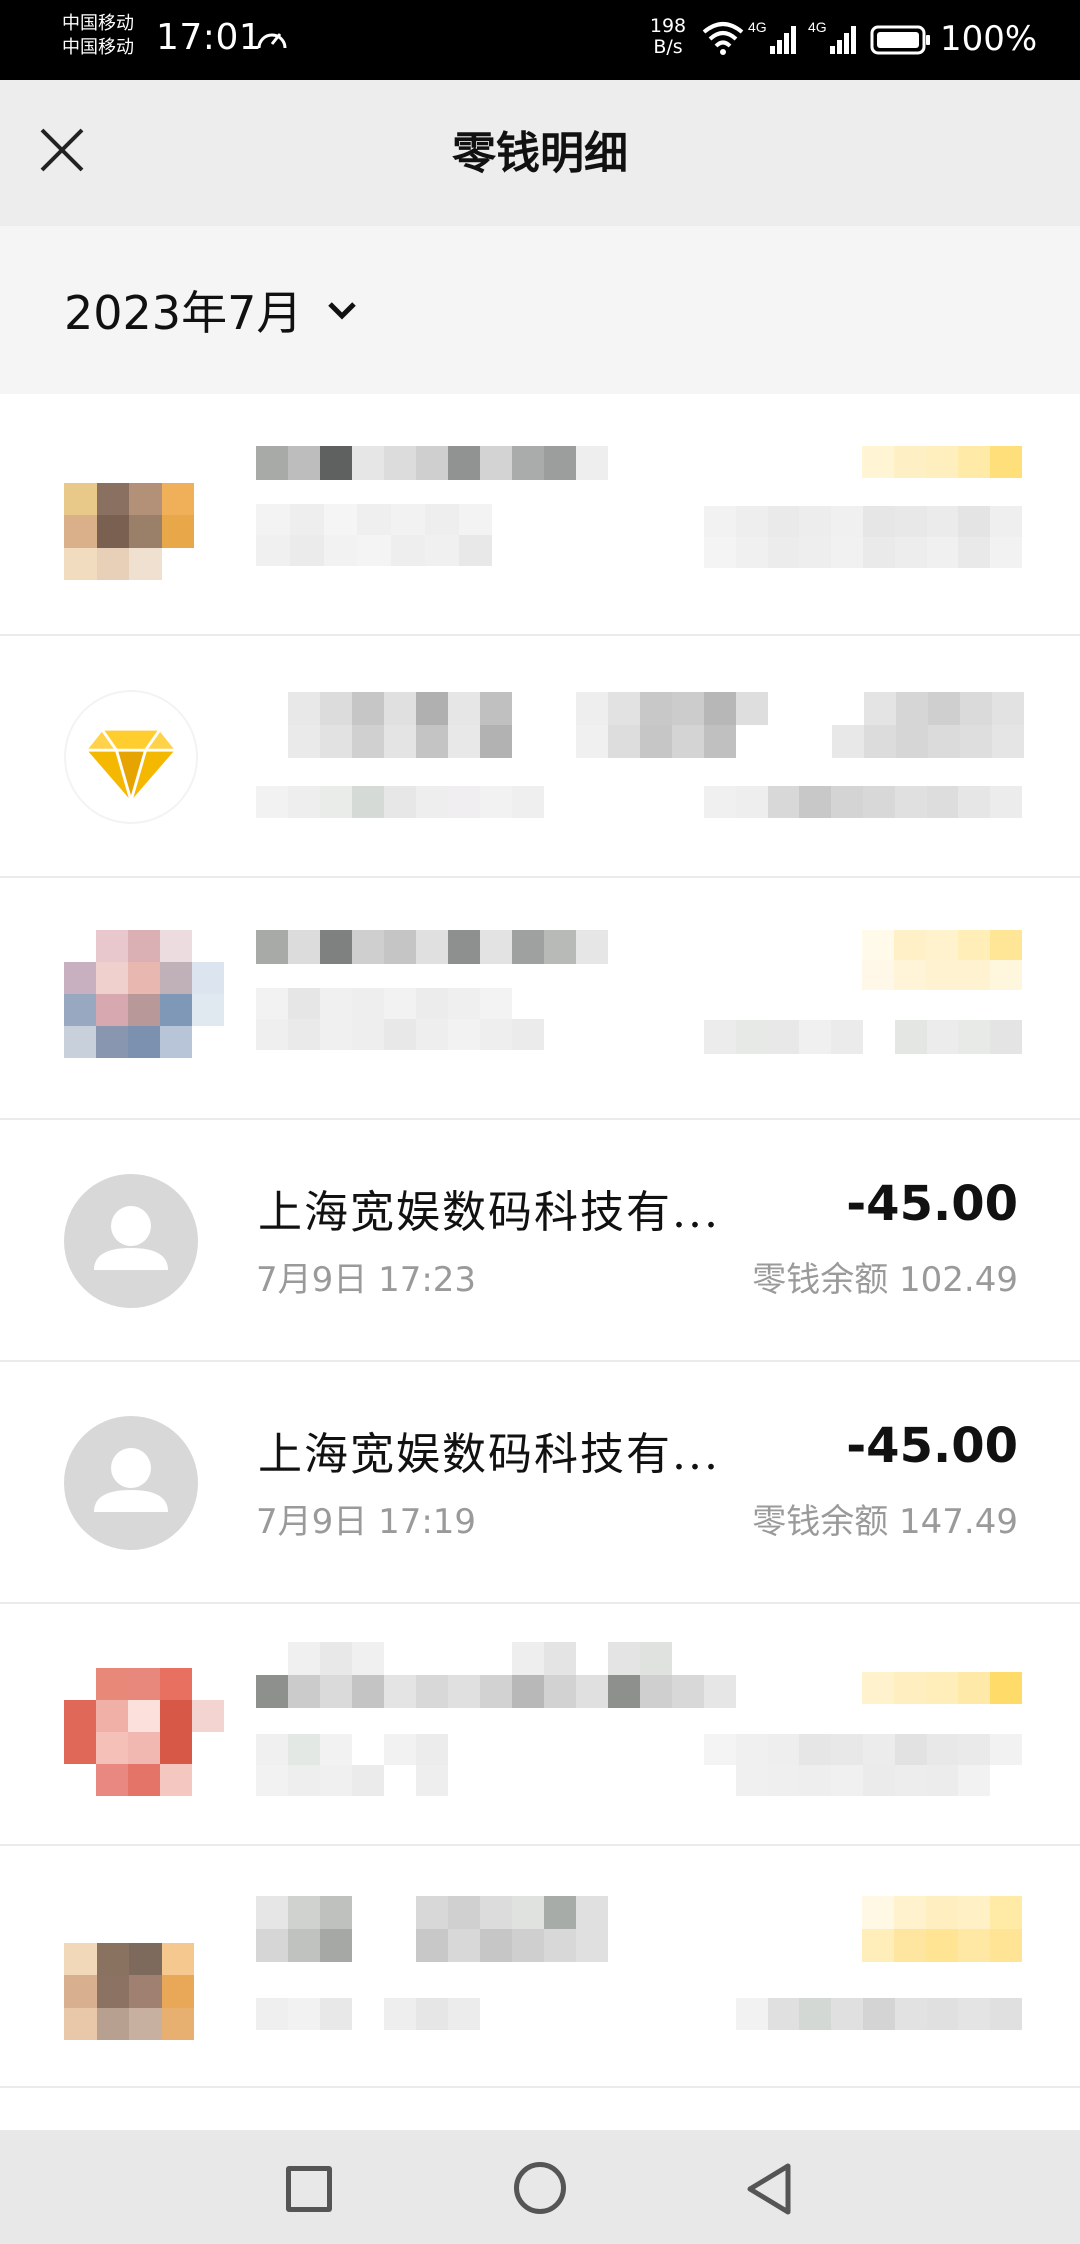  What do you see at coordinates (757, 27) in the screenshot?
I see `signal-1-label: 4G` at bounding box center [757, 27].